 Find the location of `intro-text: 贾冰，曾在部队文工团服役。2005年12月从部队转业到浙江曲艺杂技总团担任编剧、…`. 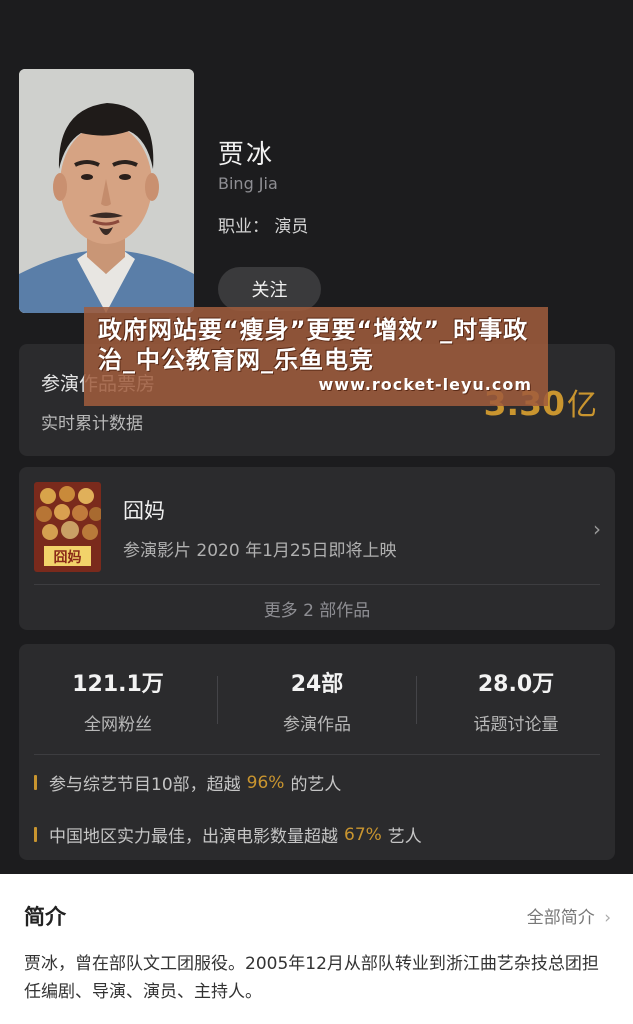

intro-text: 贾冰，曾在部队文工团服役。2005年12月从部队转业到浙江曲艺杂技总团担任编剧、… is located at coordinates (311, 978).